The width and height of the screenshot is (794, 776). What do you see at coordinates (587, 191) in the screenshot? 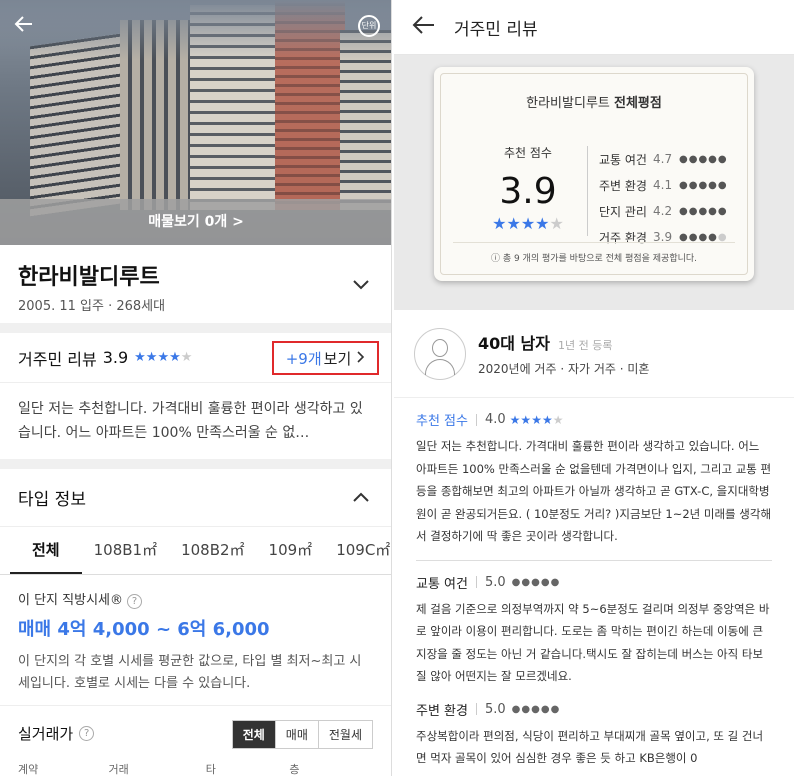
I see `card-divider` at bounding box center [587, 191].